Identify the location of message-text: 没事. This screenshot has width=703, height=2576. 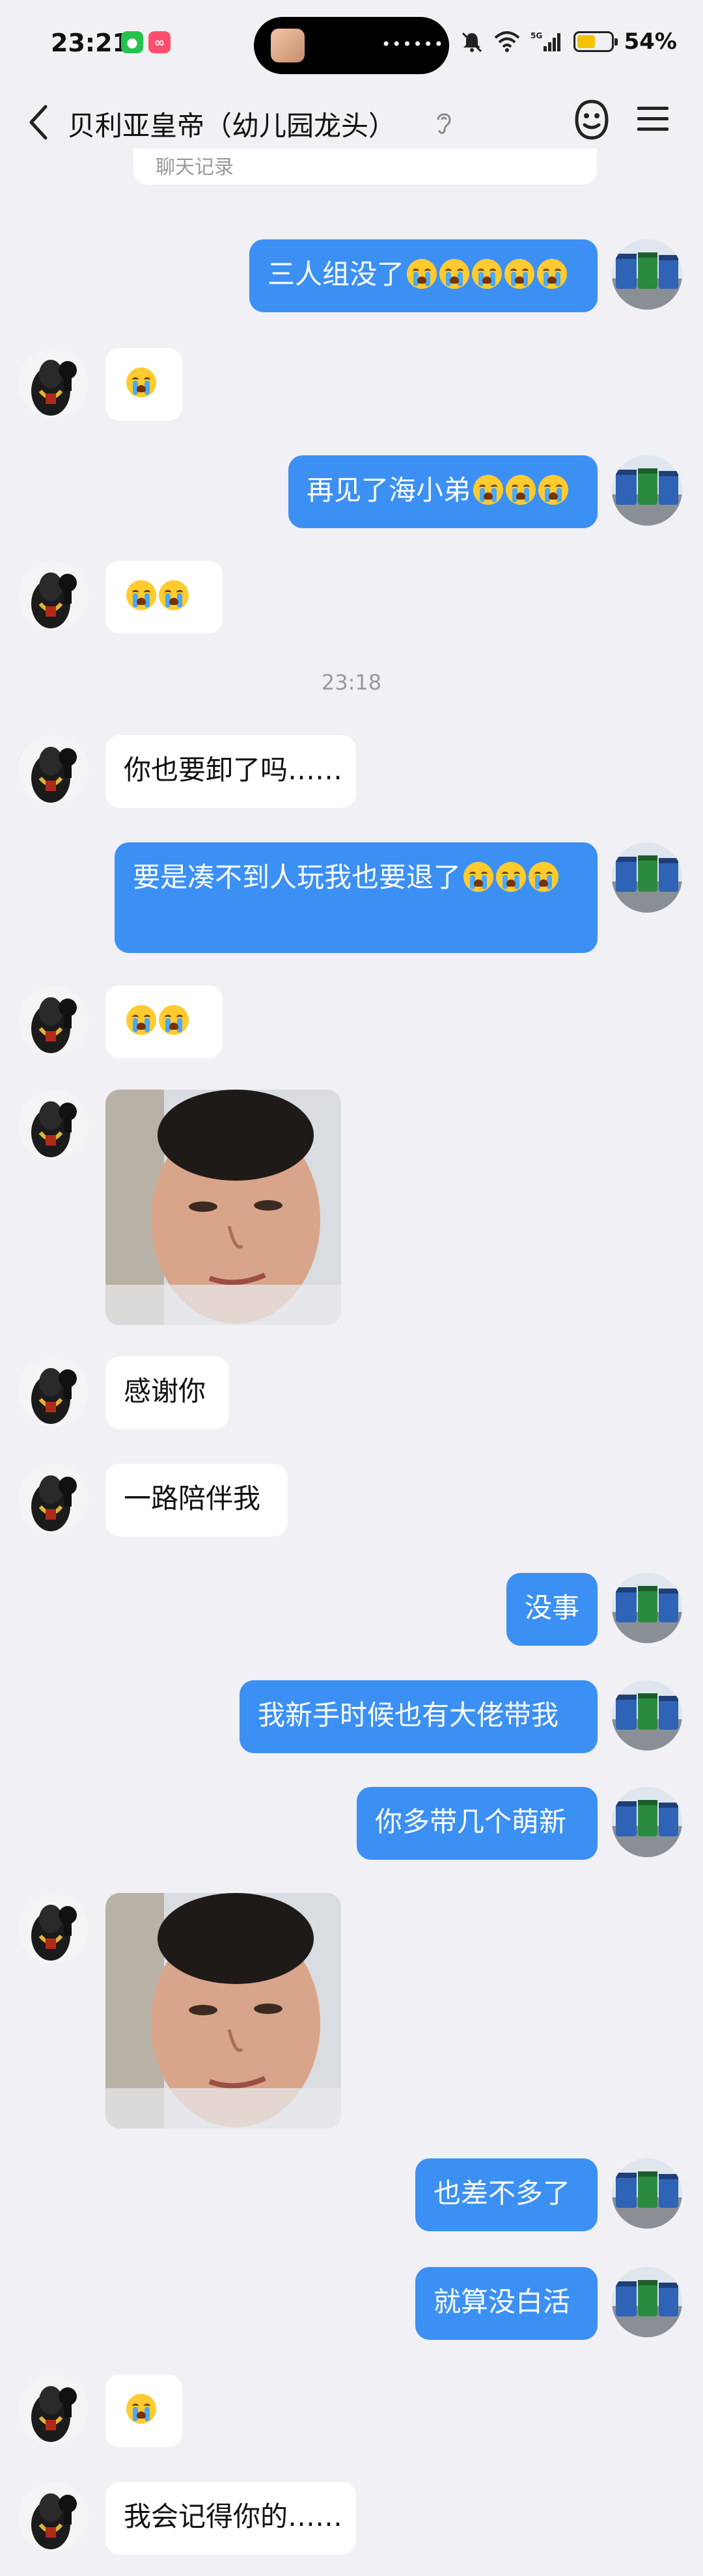
(552, 1608).